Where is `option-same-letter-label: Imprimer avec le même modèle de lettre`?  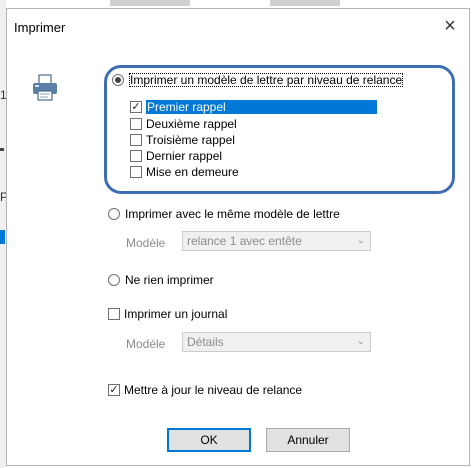
option-same-letter-label: Imprimer avec le même modèle de lettre is located at coordinates (232, 214).